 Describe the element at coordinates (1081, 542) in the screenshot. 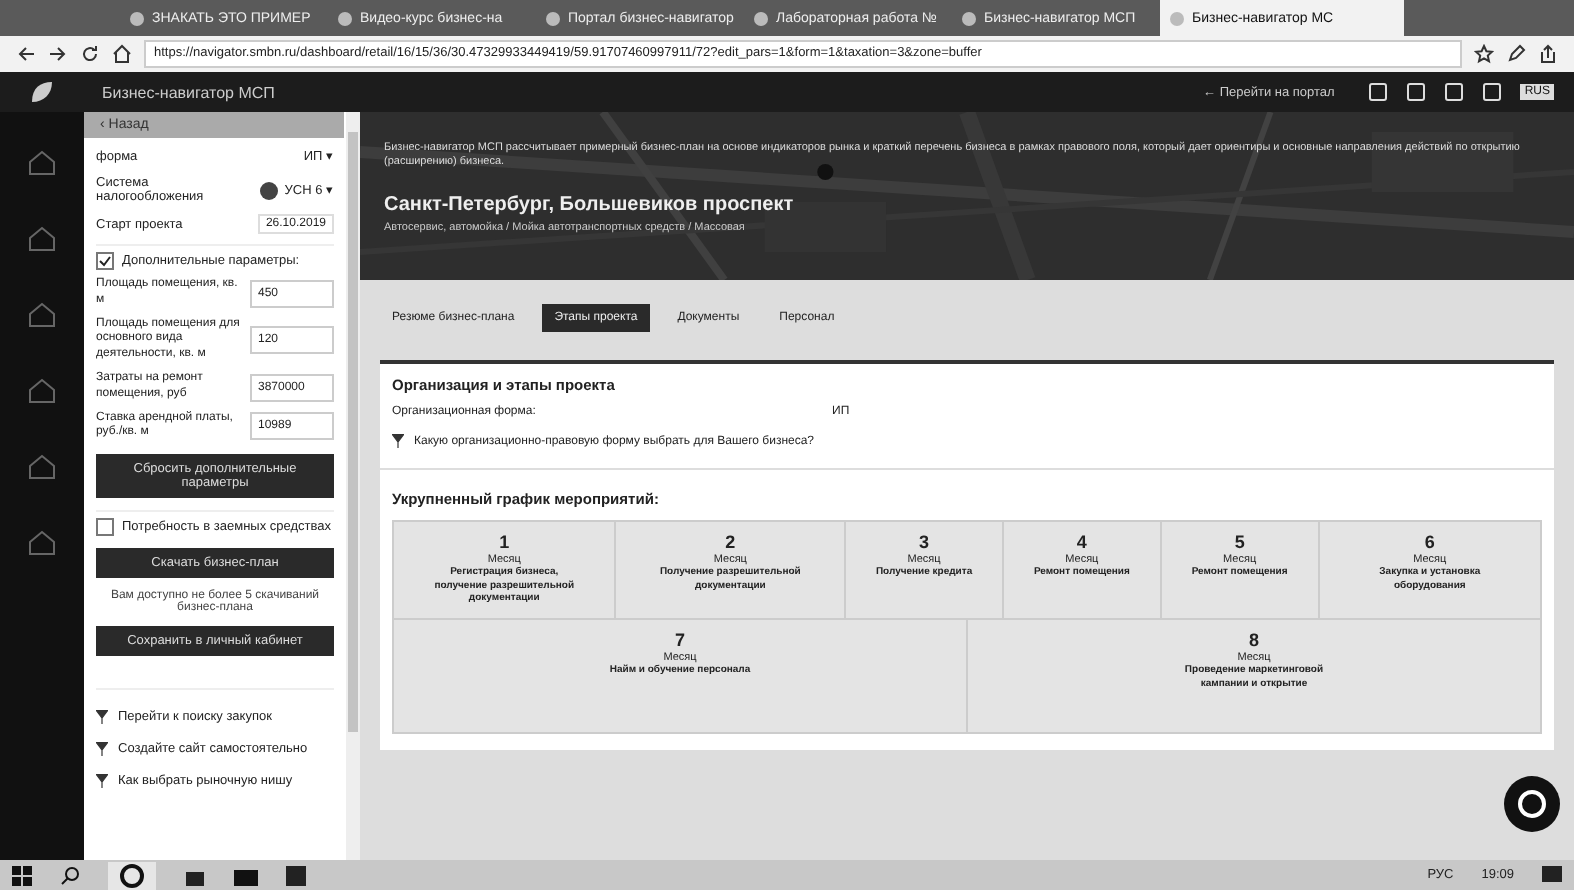

I see `step-number: 4` at that location.